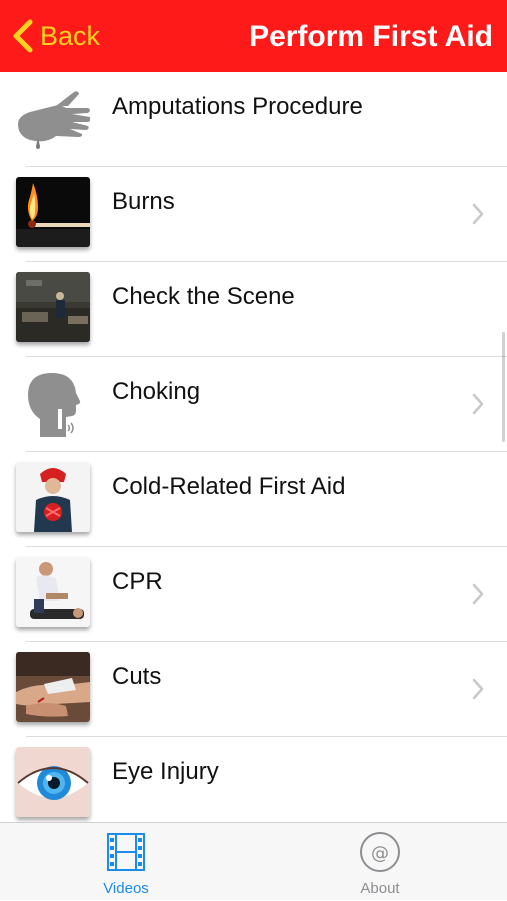 This screenshot has height=901, width=507. I want to click on tab-videos: Videos, so click(126, 862).